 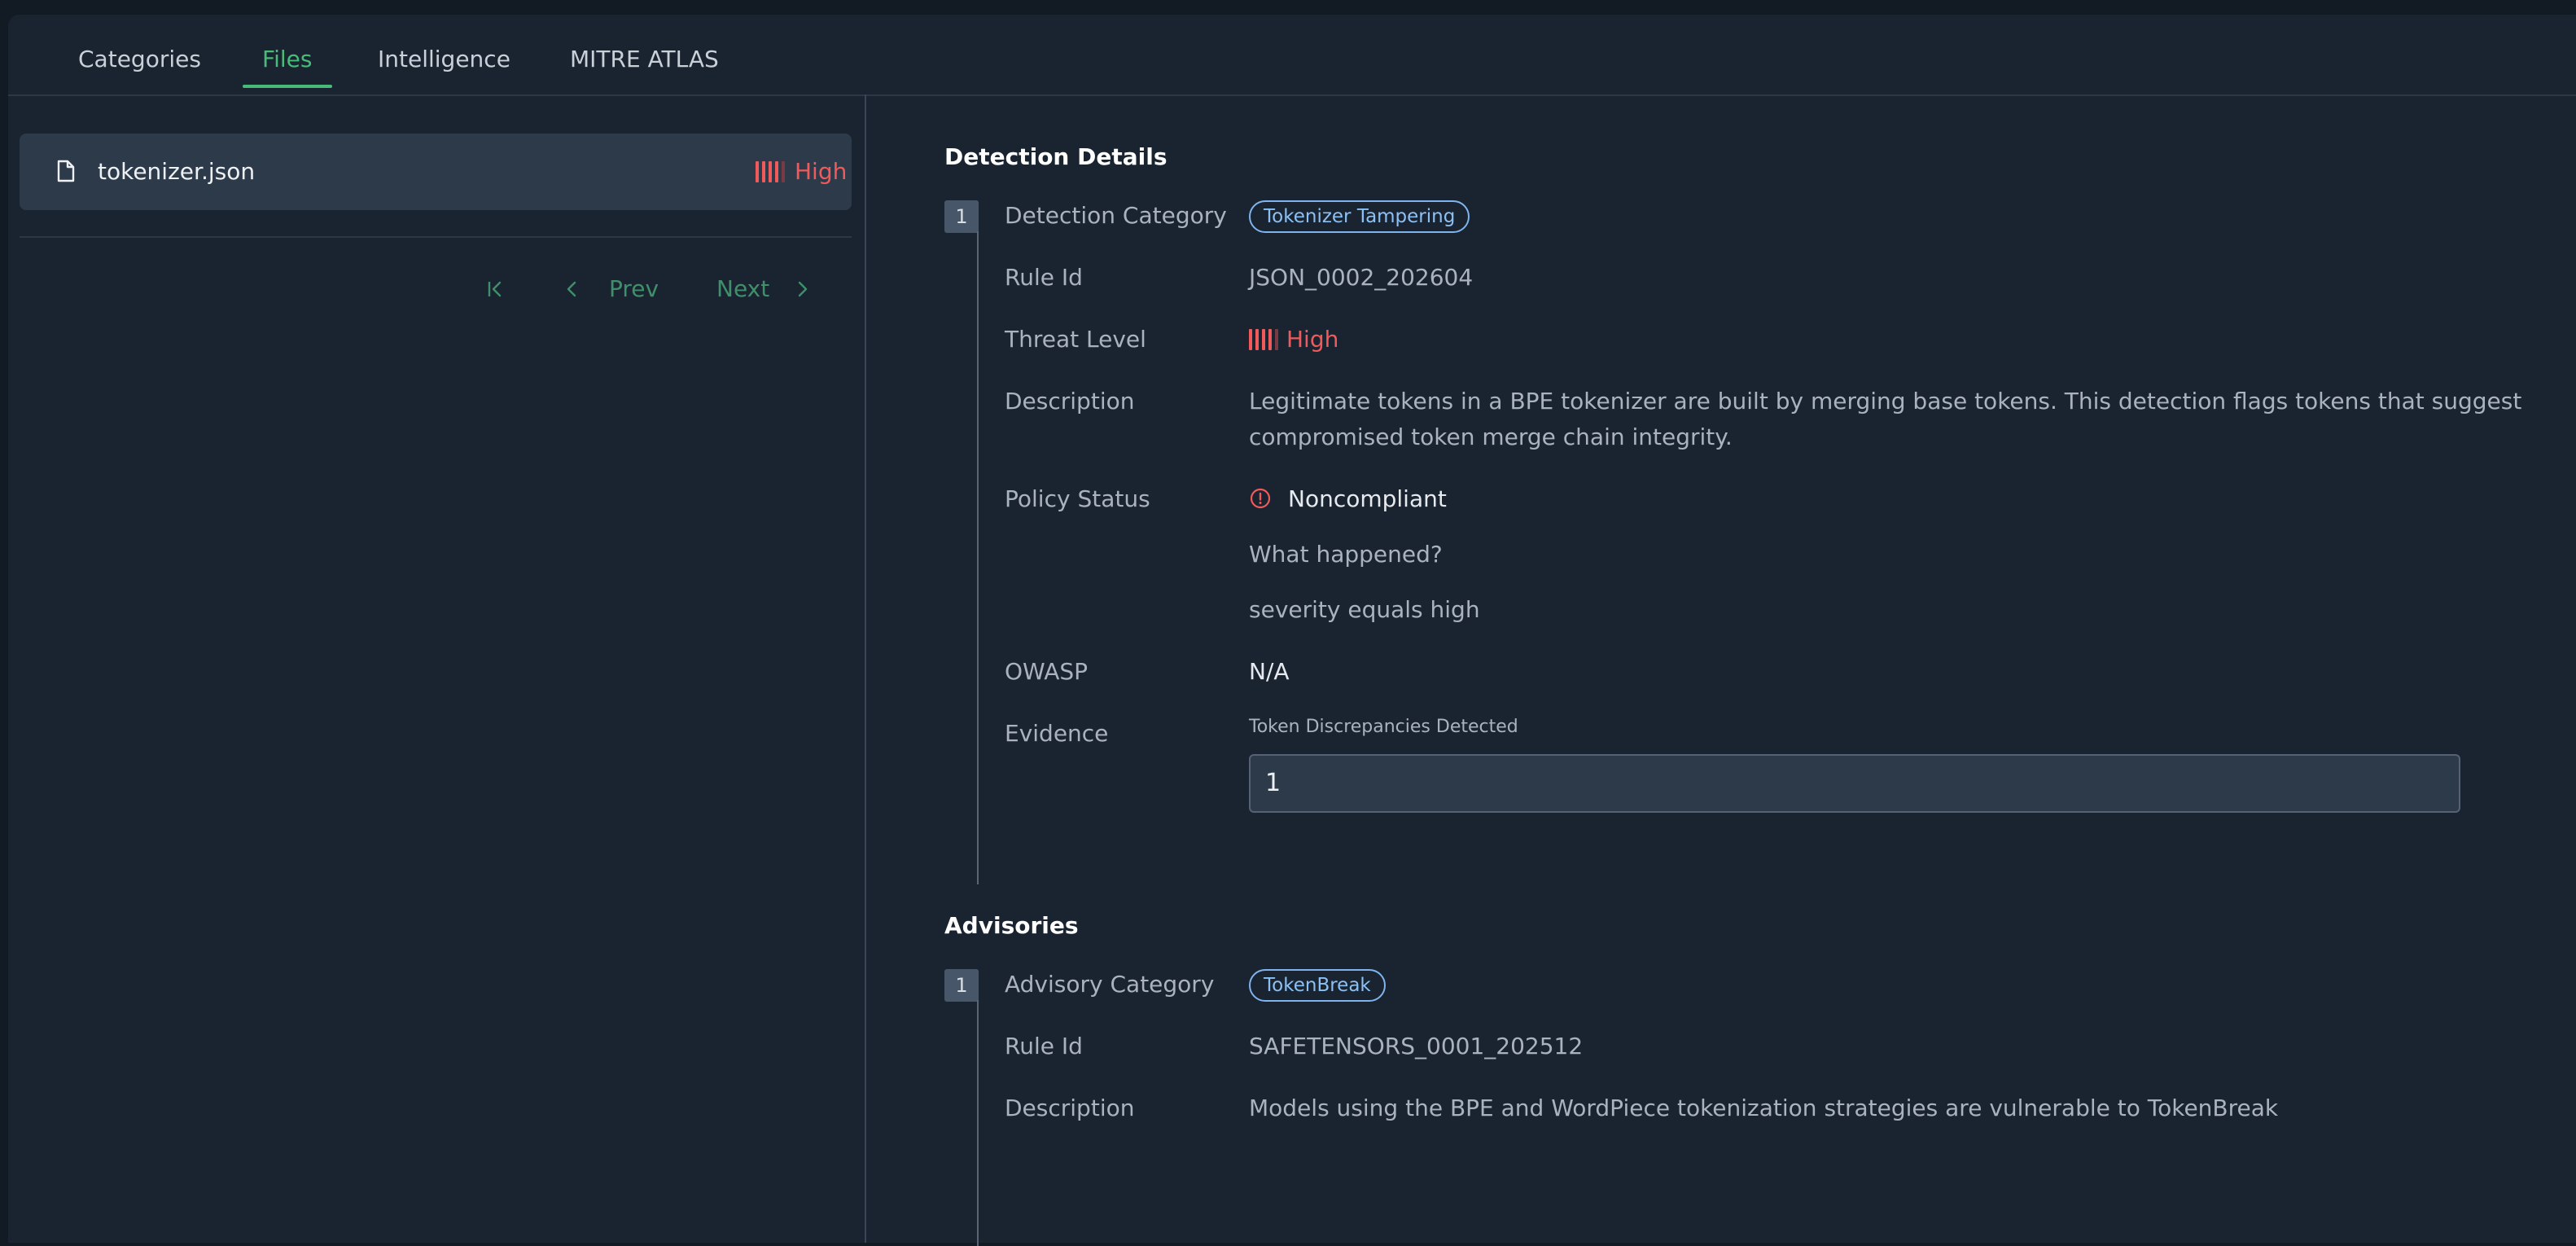 What do you see at coordinates (495, 289) in the screenshot?
I see `first-page-icon` at bounding box center [495, 289].